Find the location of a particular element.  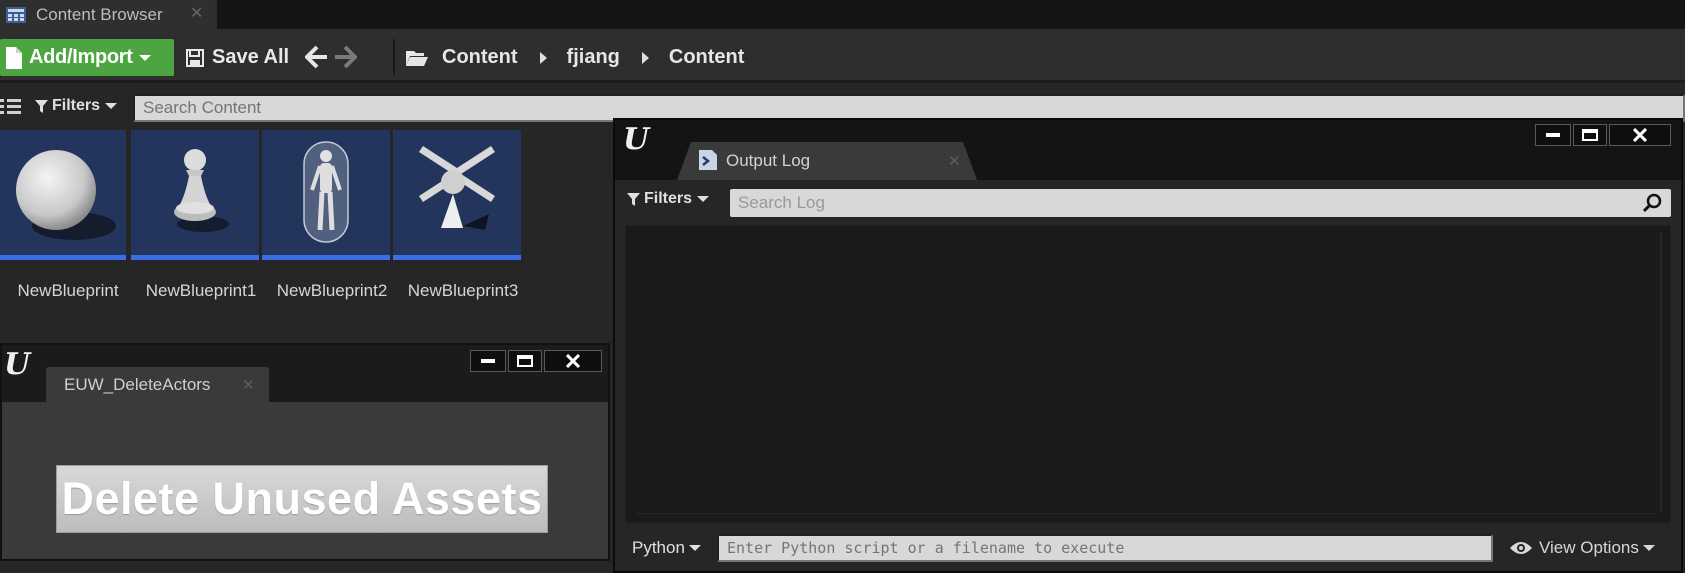

log-divider is located at coordinates (1146, 513).